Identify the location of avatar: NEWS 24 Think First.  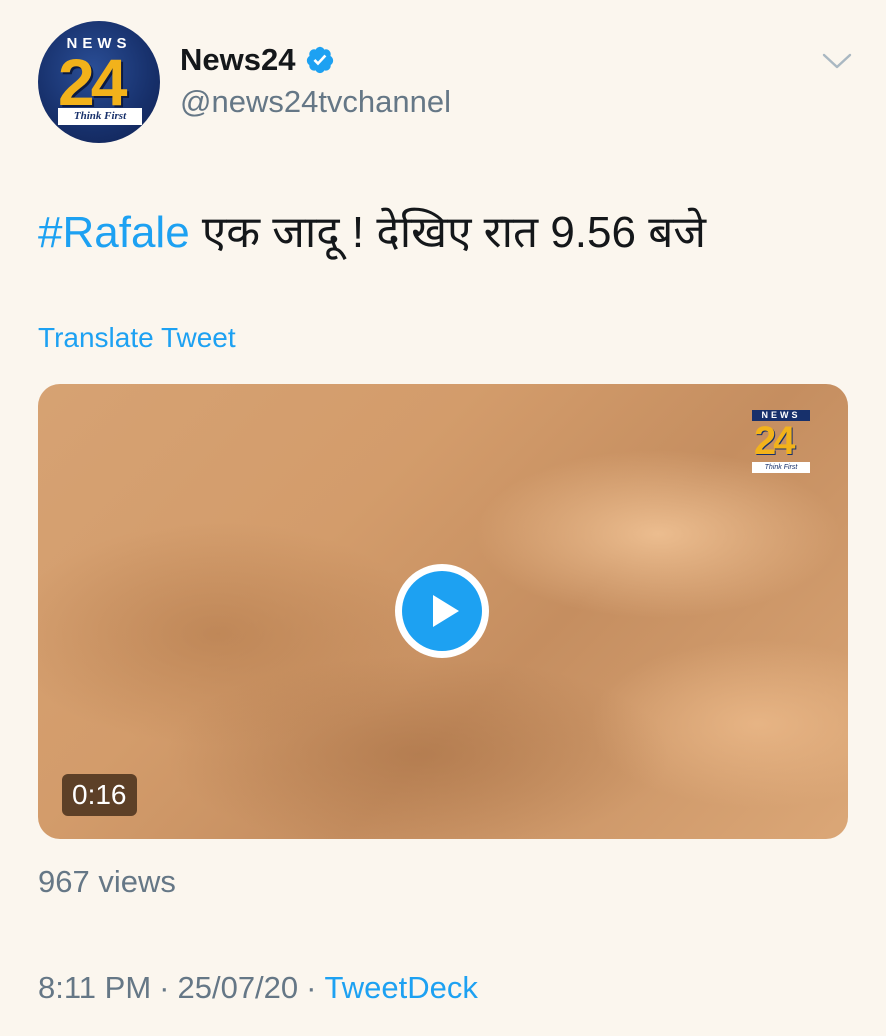
(99, 82).